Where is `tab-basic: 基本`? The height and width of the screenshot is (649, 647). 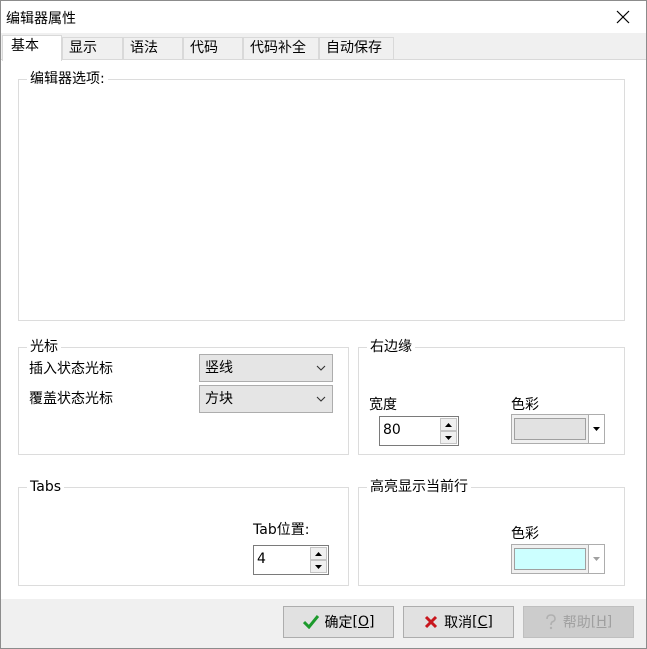 tab-basic: 基本 is located at coordinates (32, 48).